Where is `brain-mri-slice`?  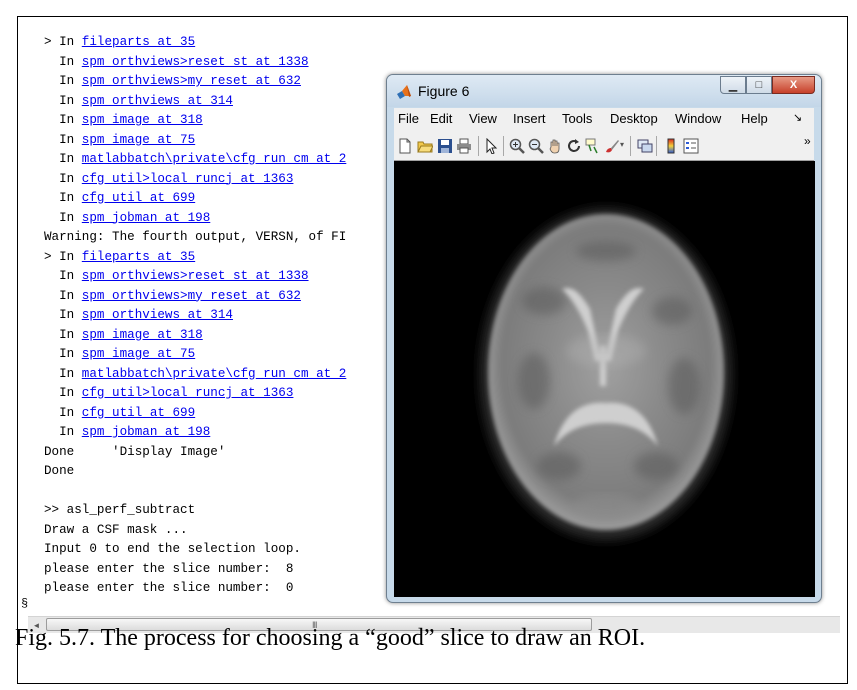
brain-mri-slice is located at coordinates (606, 374).